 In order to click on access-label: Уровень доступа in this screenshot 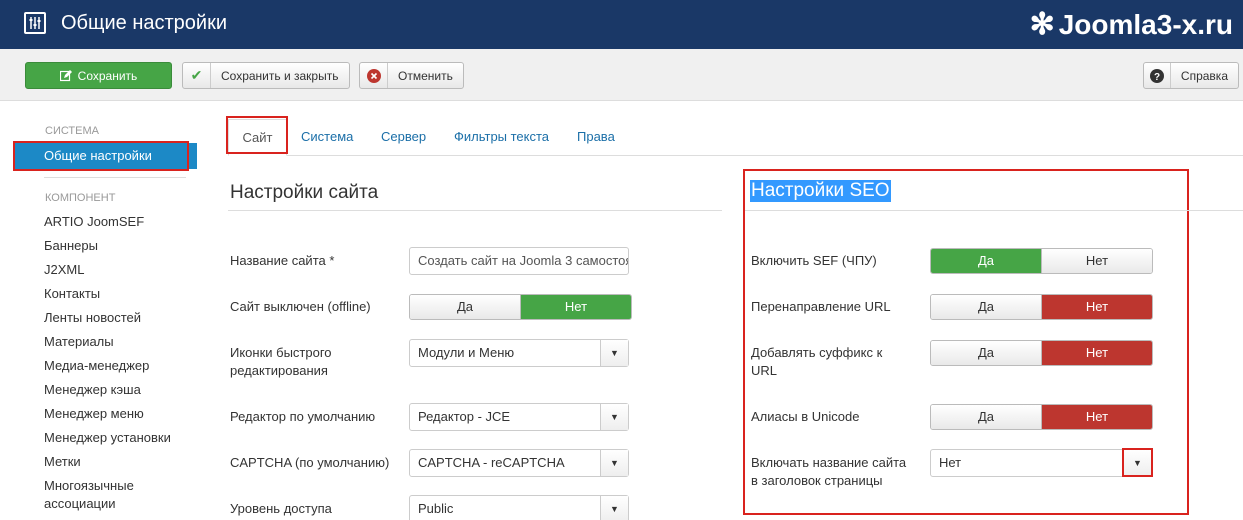, I will do `click(281, 508)`.